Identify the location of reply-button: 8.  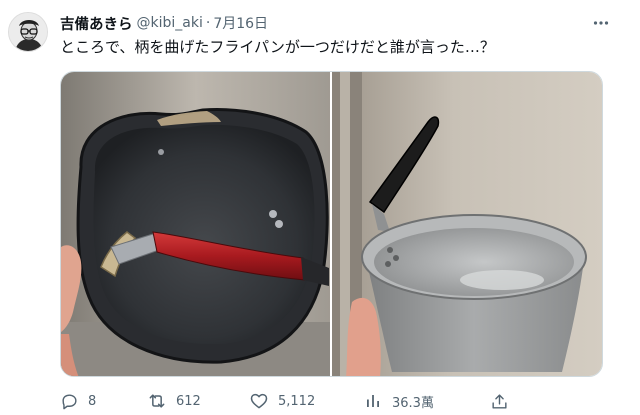
(77, 401).